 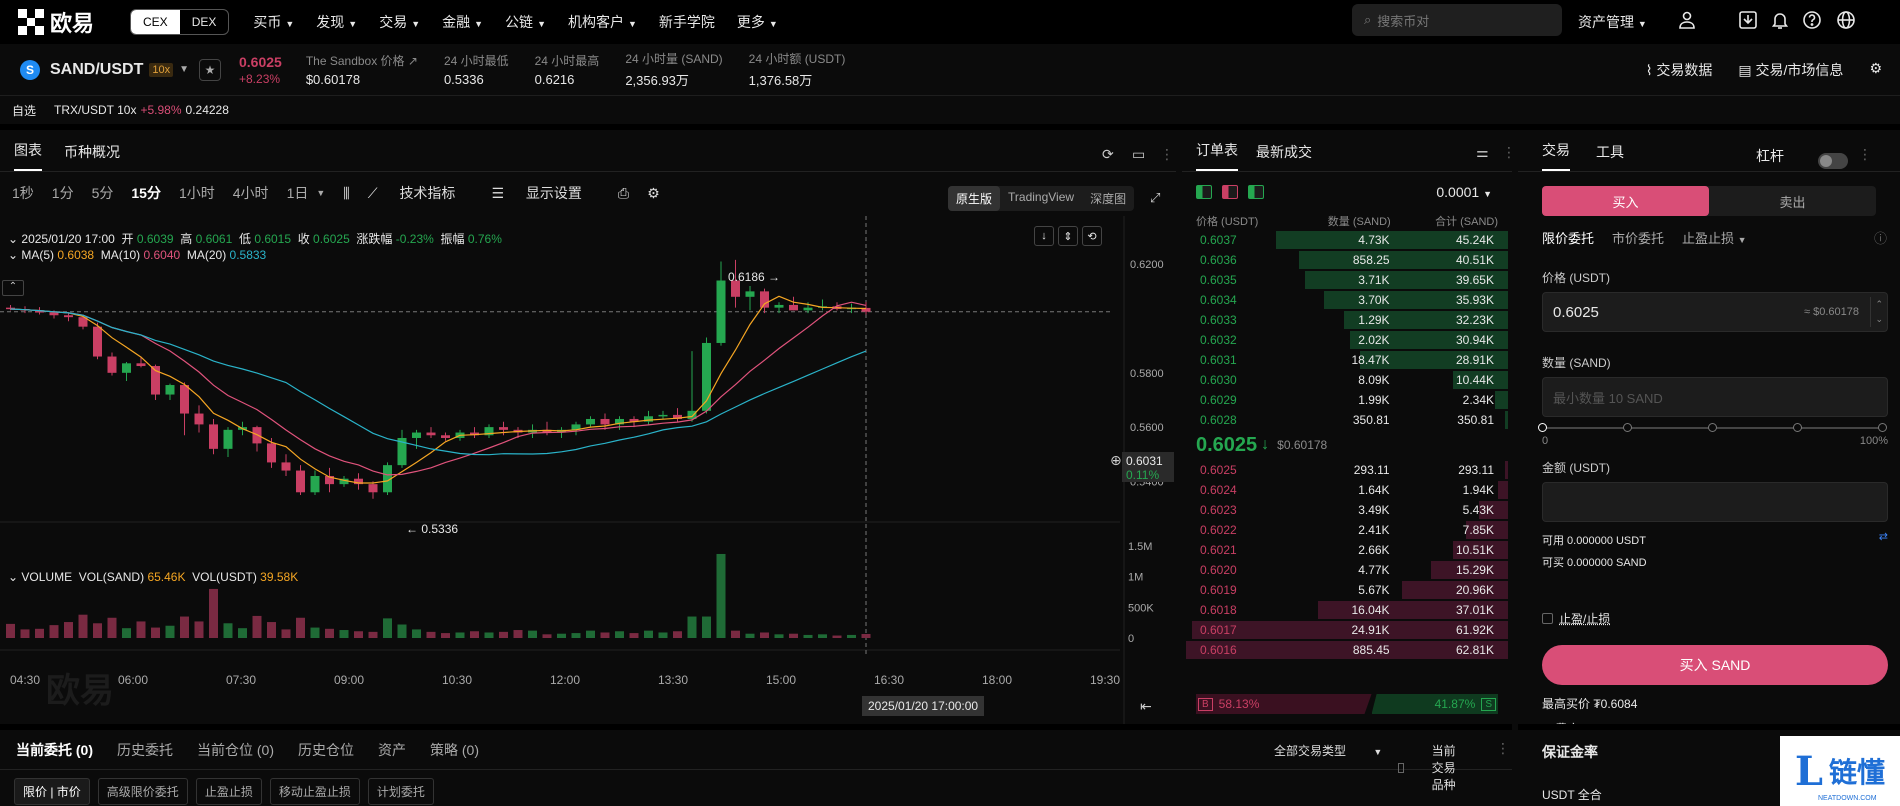 What do you see at coordinates (155, 22) in the screenshot?
I see `cex-toggle: CEX` at bounding box center [155, 22].